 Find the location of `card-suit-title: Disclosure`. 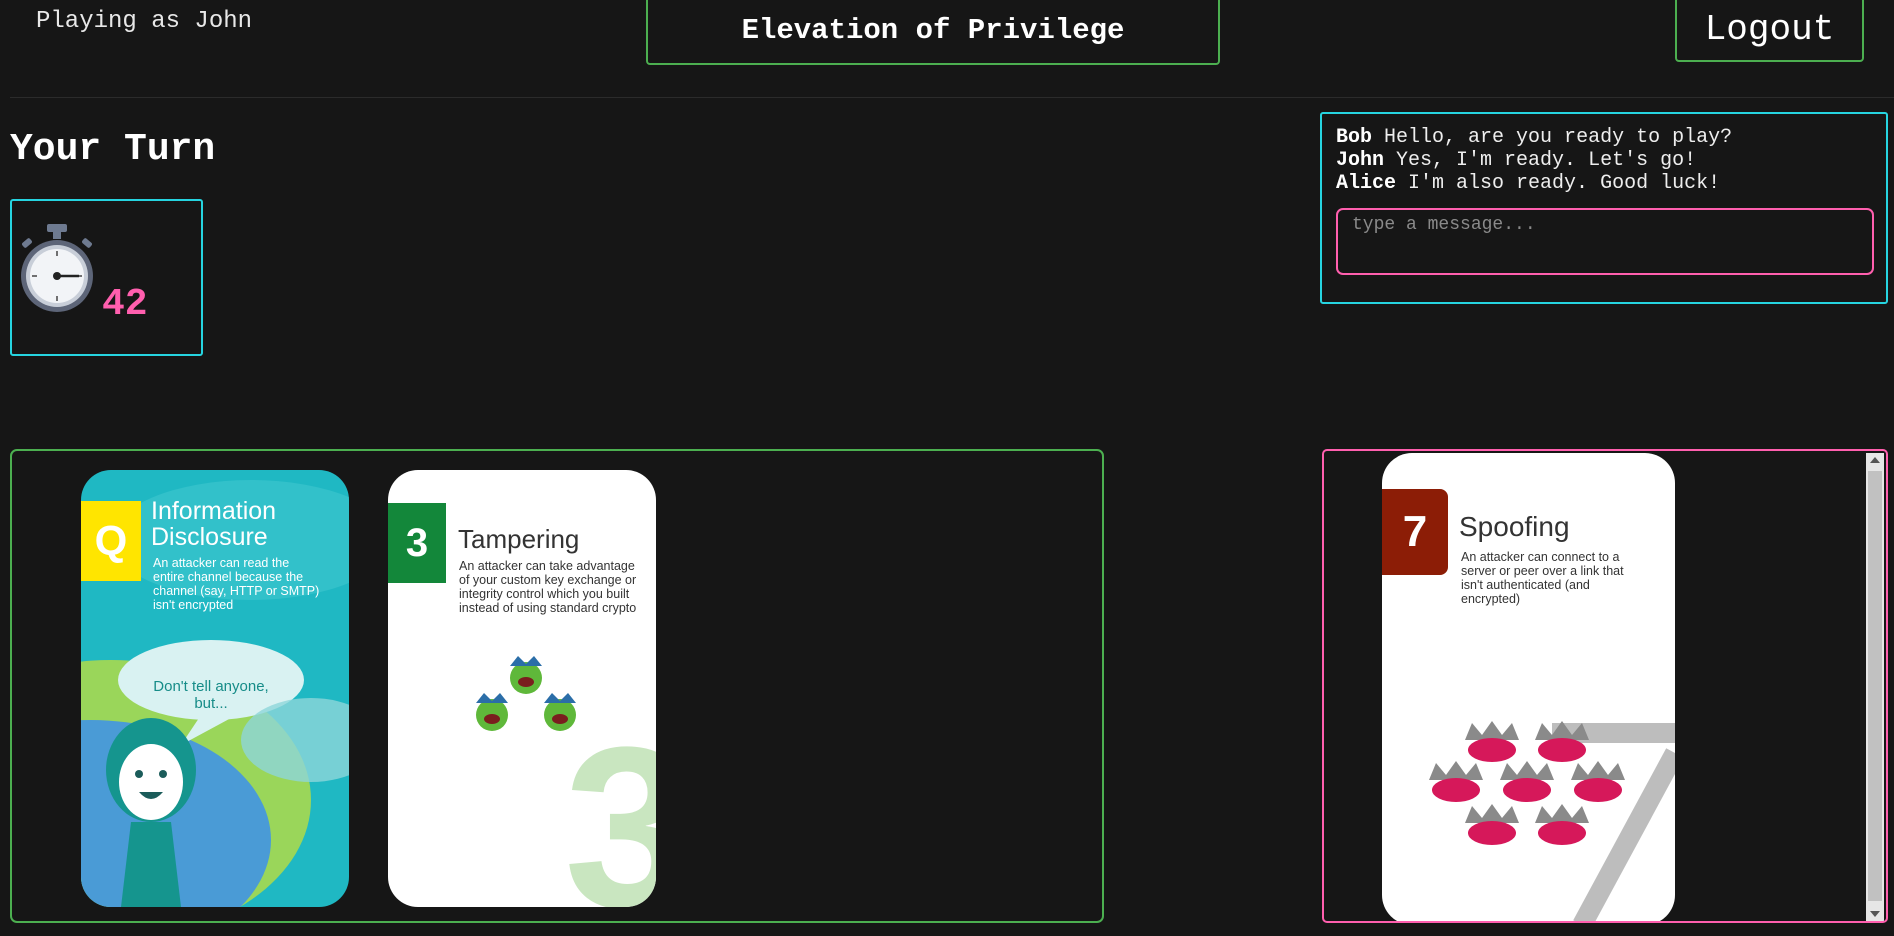

card-suit-title: Disclosure is located at coordinates (209, 537).